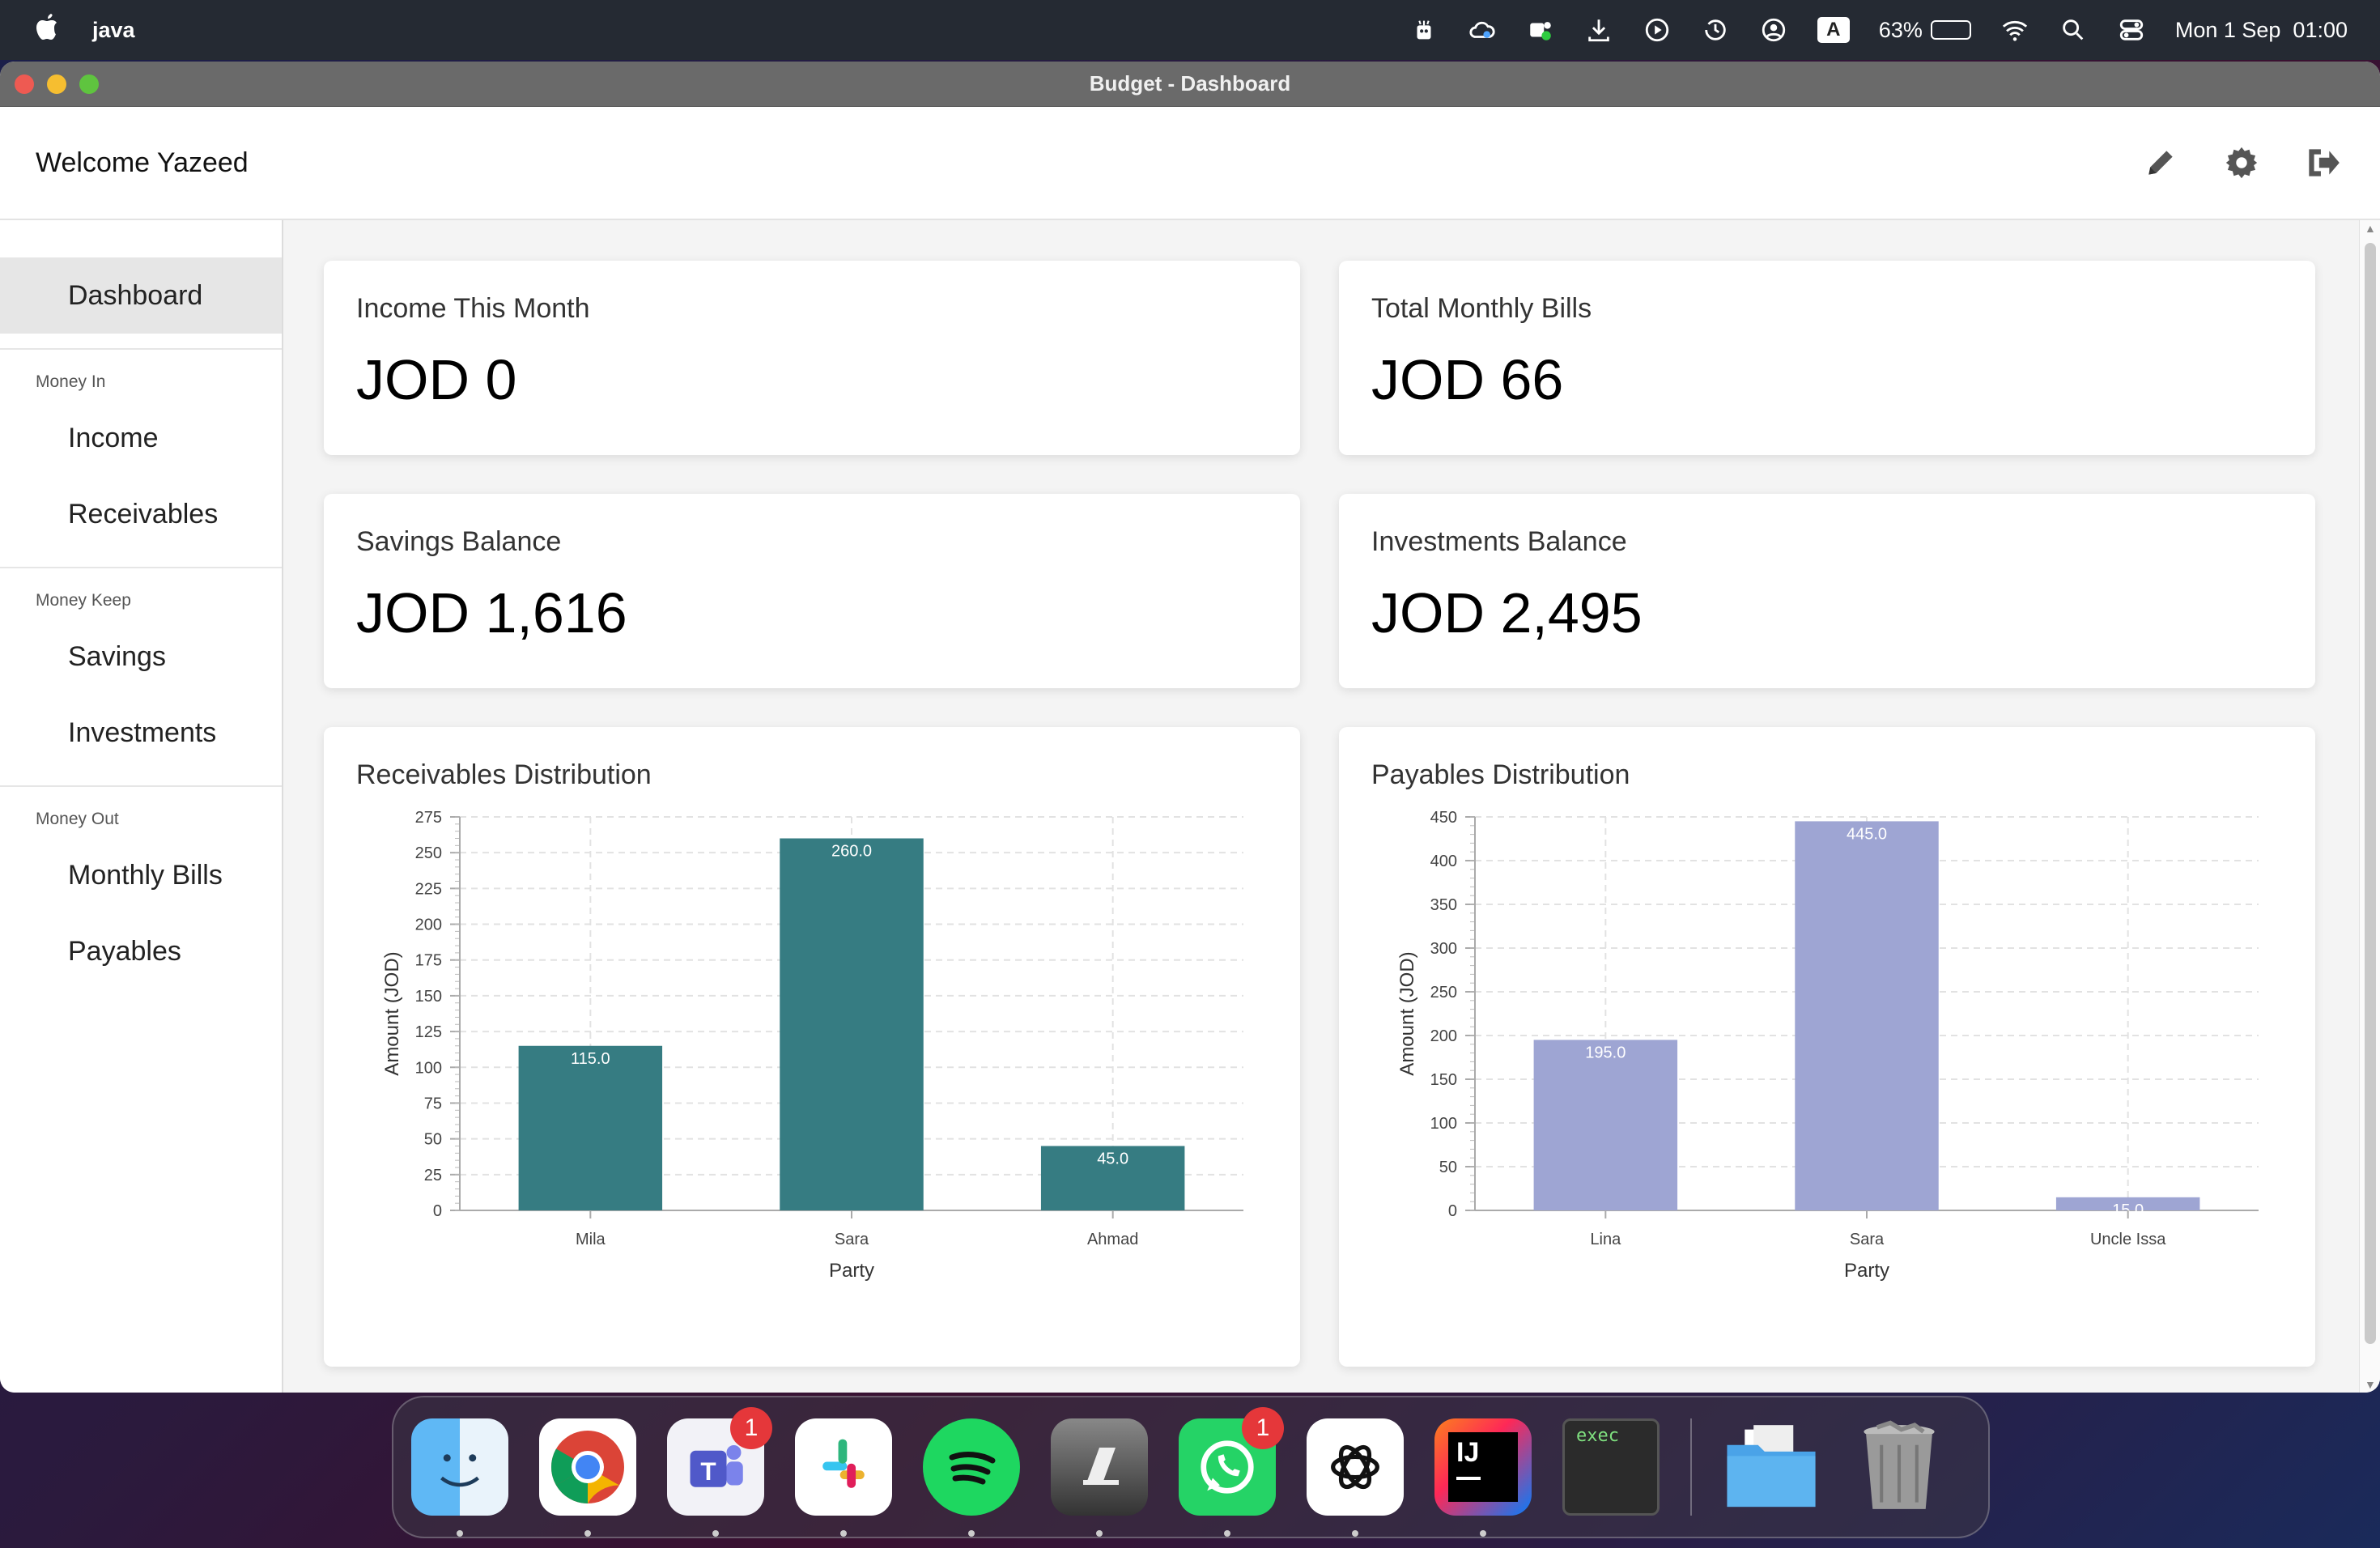  I want to click on battery-icon, so click(1950, 30).